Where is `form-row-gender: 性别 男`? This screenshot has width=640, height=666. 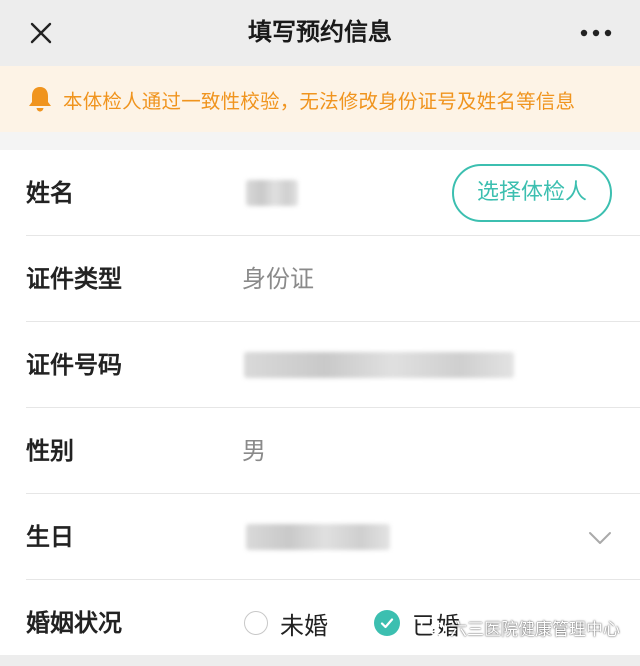
form-row-gender: 性别 男 is located at coordinates (320, 451).